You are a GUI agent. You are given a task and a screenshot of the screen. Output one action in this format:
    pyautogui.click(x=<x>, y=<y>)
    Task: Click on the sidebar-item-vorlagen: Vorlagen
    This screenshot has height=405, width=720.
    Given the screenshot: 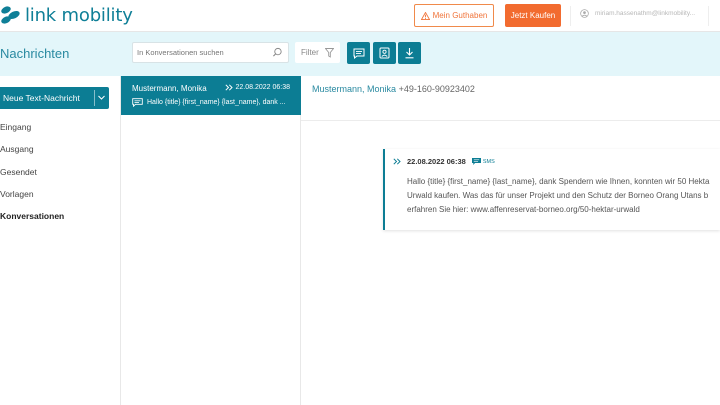 What is the action you would take?
    pyautogui.click(x=17, y=194)
    